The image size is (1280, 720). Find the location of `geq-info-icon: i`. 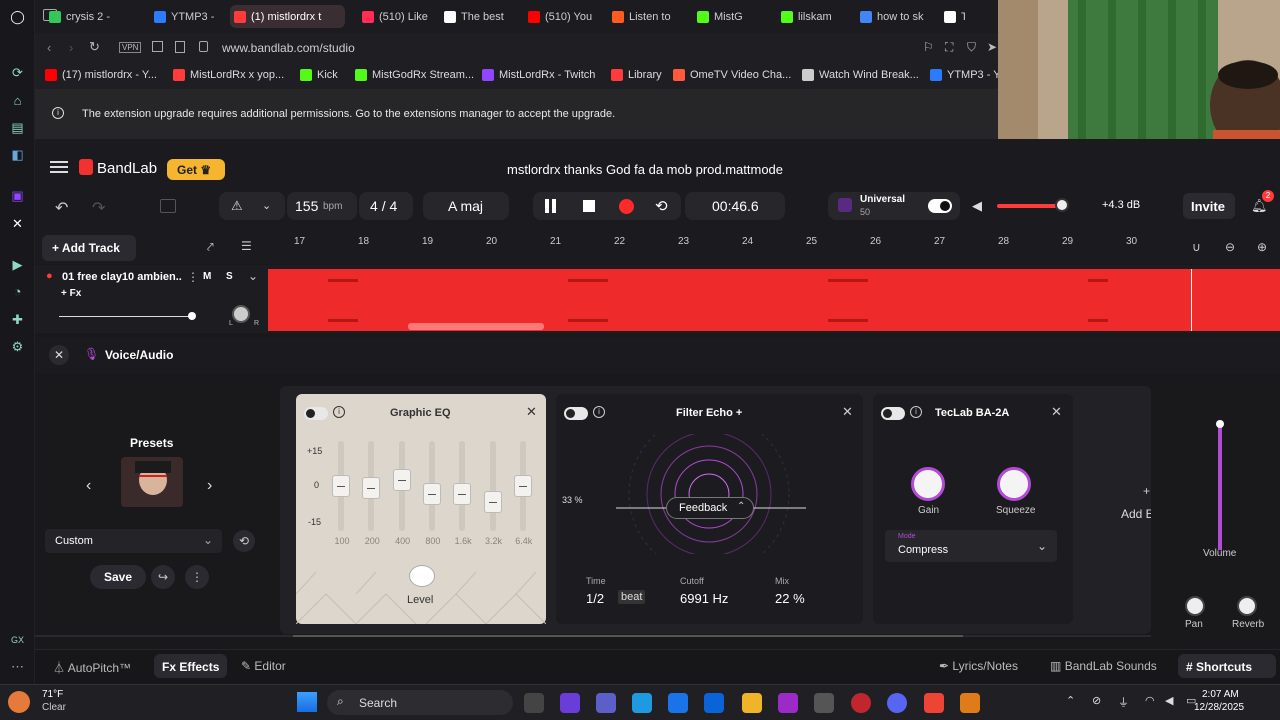

geq-info-icon: i is located at coordinates (339, 412).